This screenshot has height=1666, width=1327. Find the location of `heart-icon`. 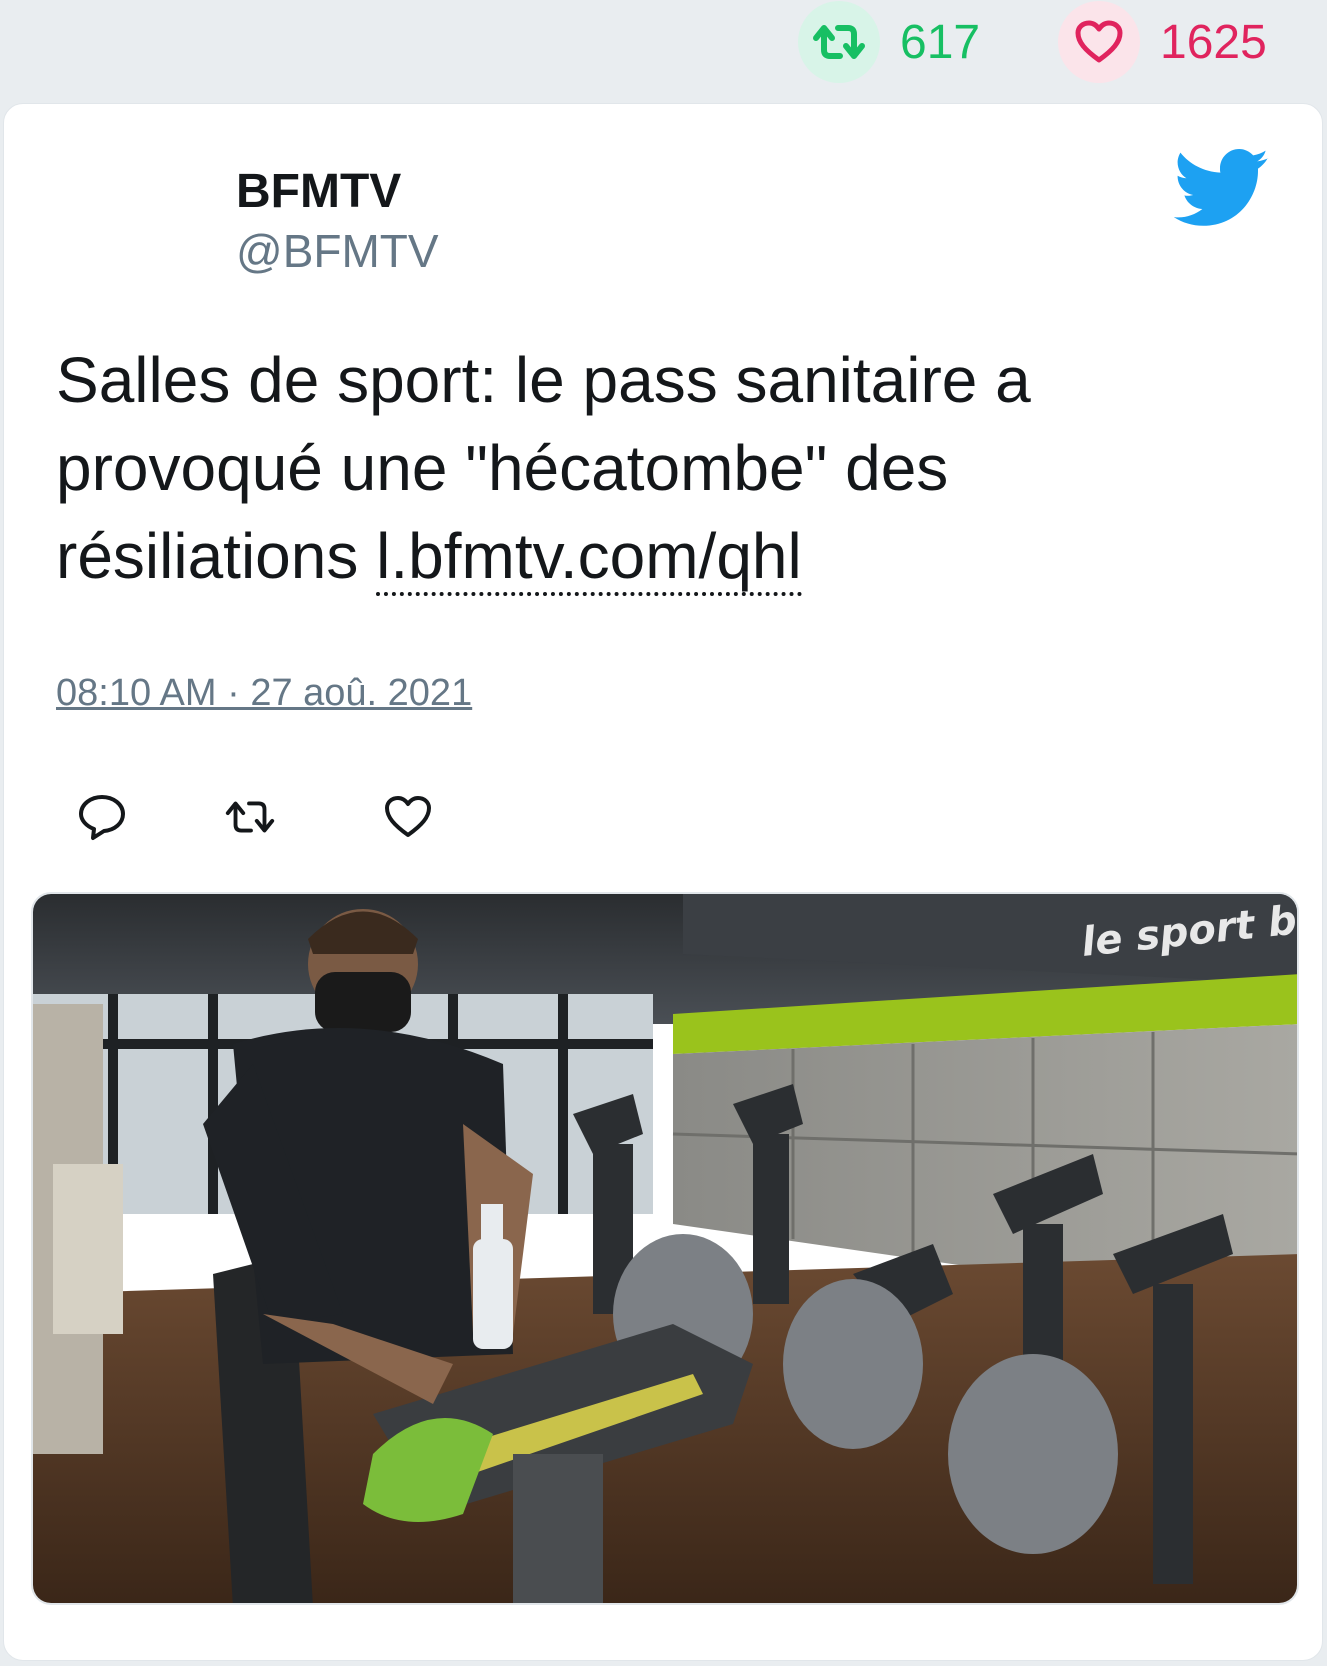

heart-icon is located at coordinates (1099, 42).